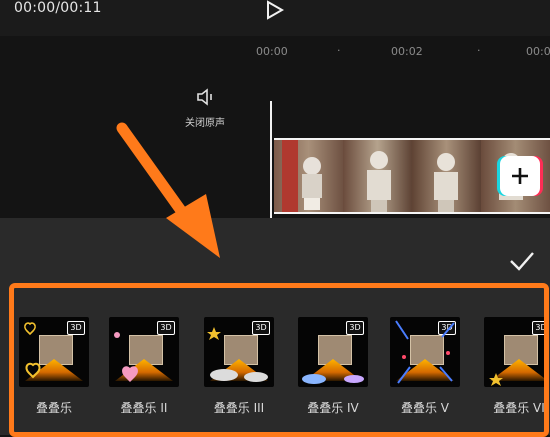 The image size is (550, 437). Describe the element at coordinates (333, 408) in the screenshot. I see `effect-label: 叠叠乐 IV` at that location.